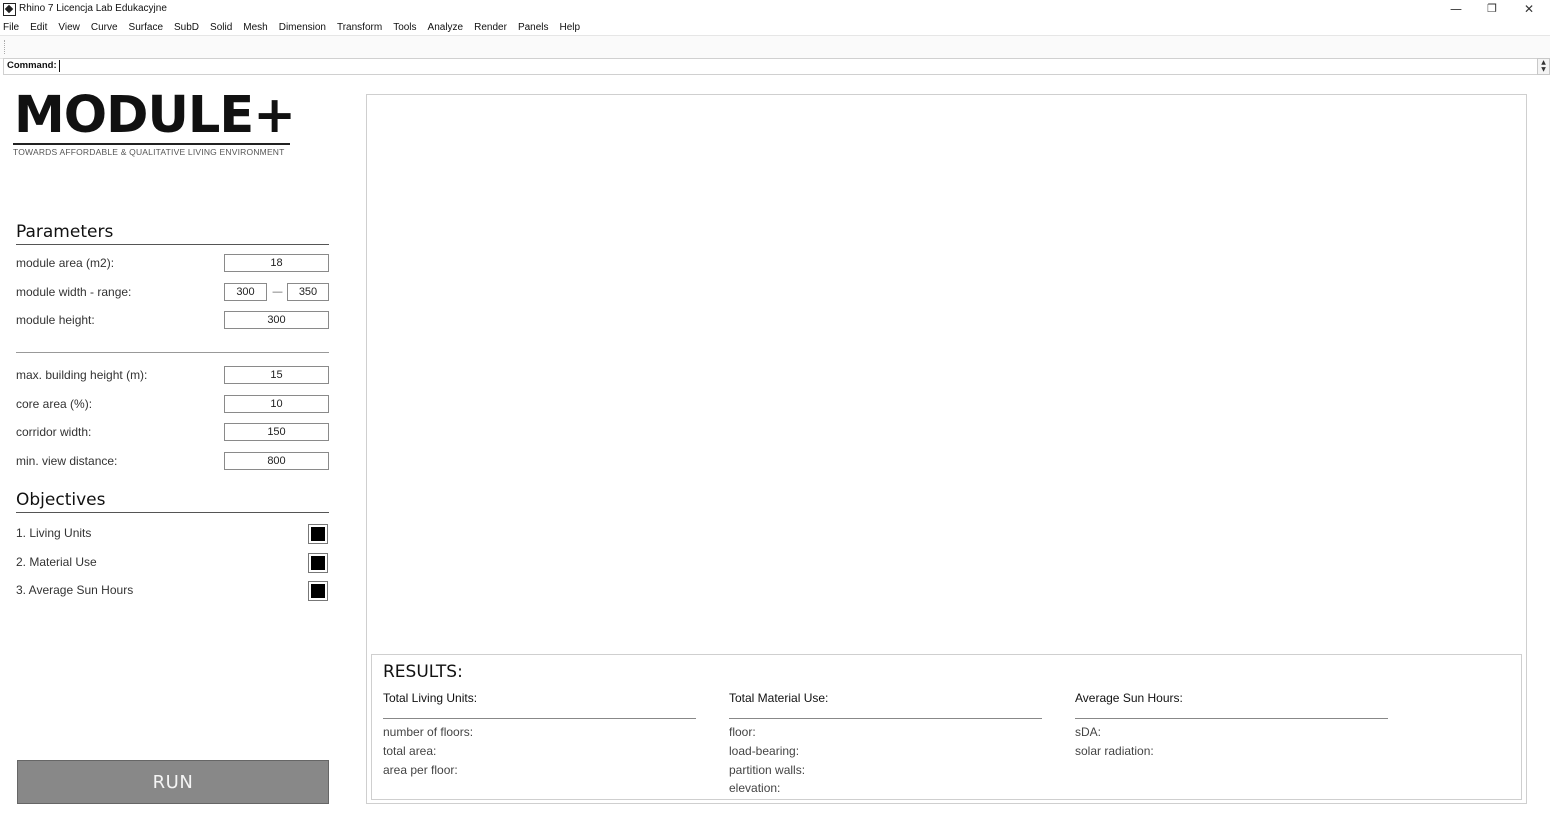  Describe the element at coordinates (151, 144) in the screenshot. I see `logo-underline` at that location.